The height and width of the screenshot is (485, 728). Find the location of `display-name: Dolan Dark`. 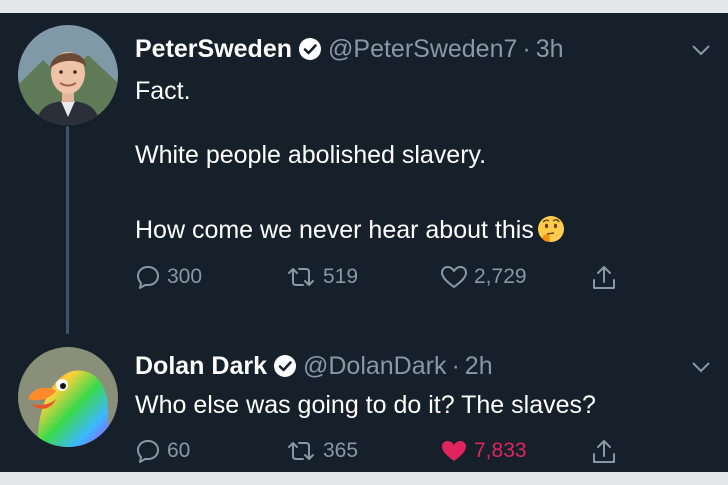

display-name: Dolan Dark is located at coordinates (201, 366).